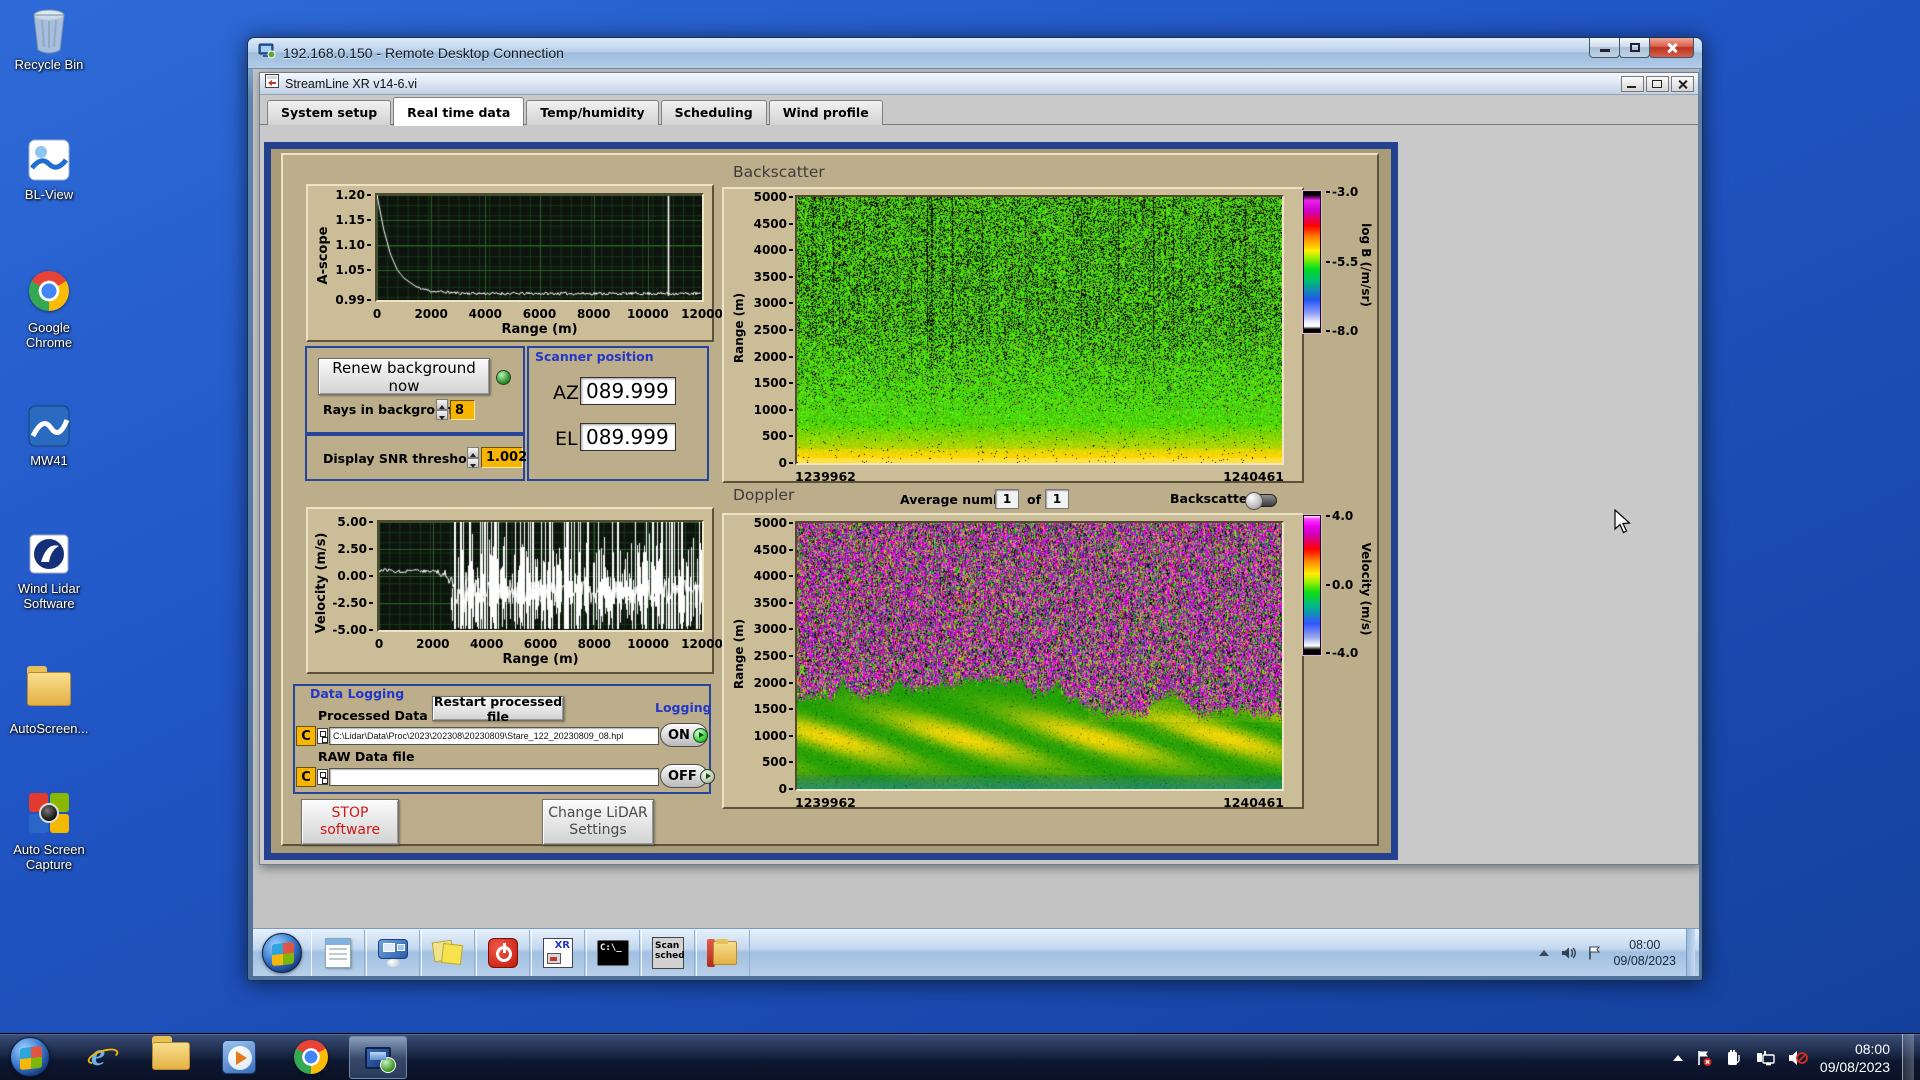 The width and height of the screenshot is (1920, 1080). What do you see at coordinates (462, 410) in the screenshot?
I see `rays-field: 8` at bounding box center [462, 410].